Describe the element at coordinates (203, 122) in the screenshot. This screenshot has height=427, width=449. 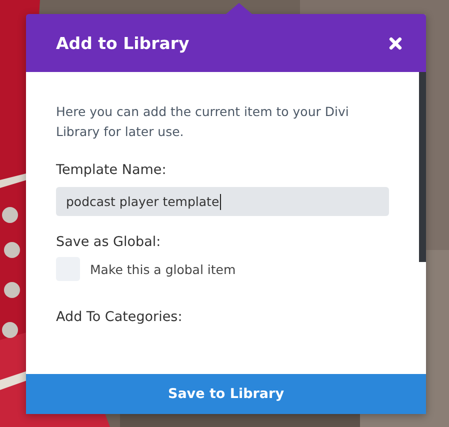
I see `description-text: Here you can add the current item to your Divi Library for later use.` at that location.